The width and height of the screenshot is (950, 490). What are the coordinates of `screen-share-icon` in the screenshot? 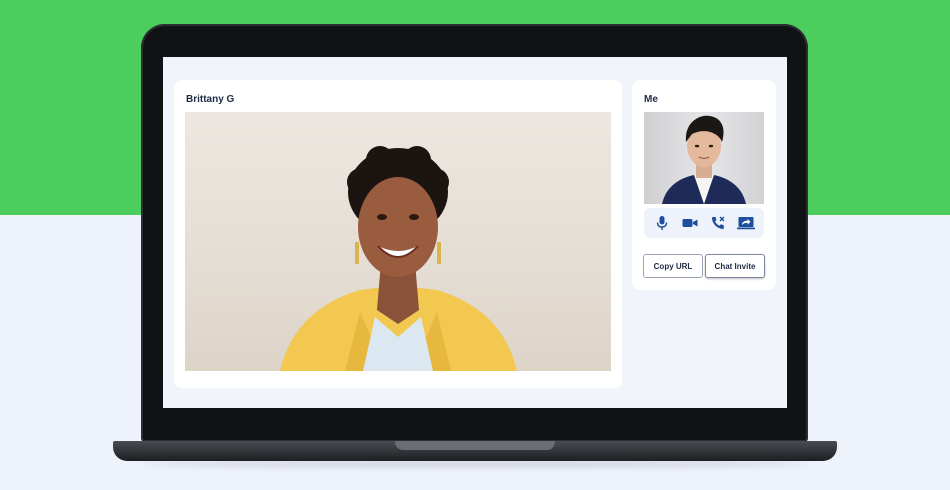 It's located at (746, 223).